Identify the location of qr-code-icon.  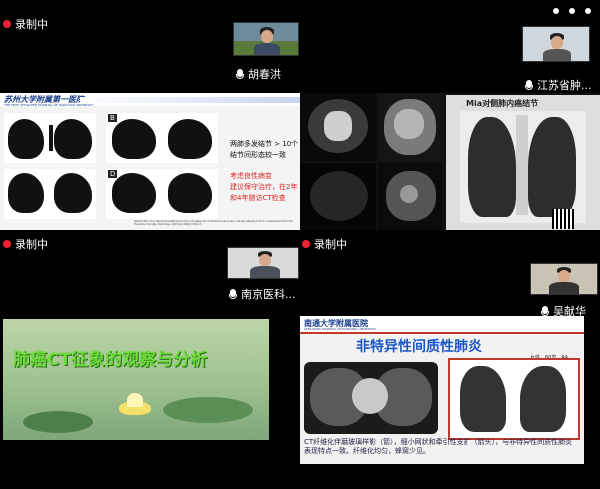
(563, 219).